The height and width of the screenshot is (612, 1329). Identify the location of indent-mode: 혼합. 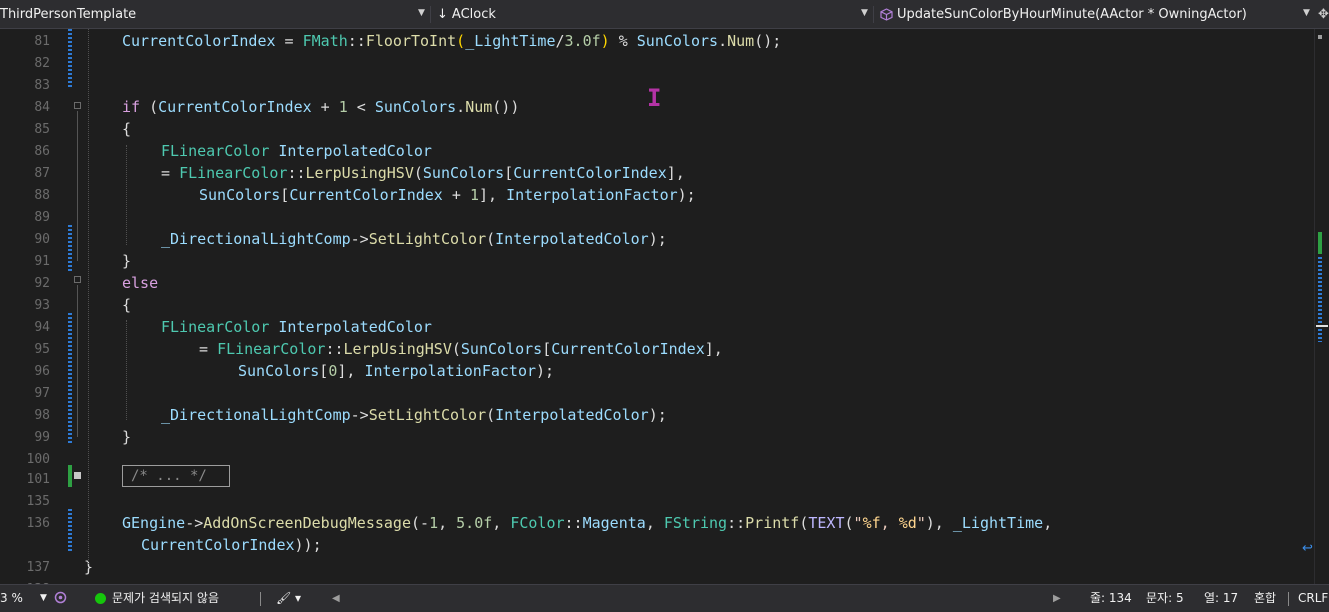
(1265, 598).